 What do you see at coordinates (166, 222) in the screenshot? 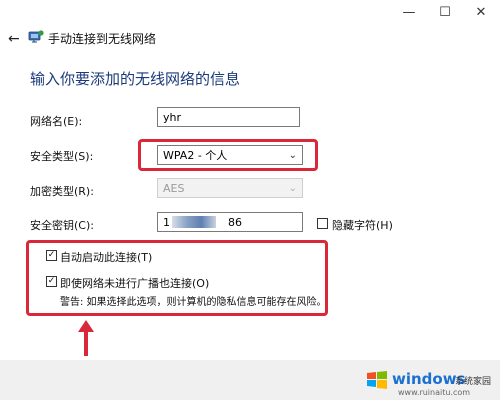
I see `security-key-prefix: 1` at bounding box center [166, 222].